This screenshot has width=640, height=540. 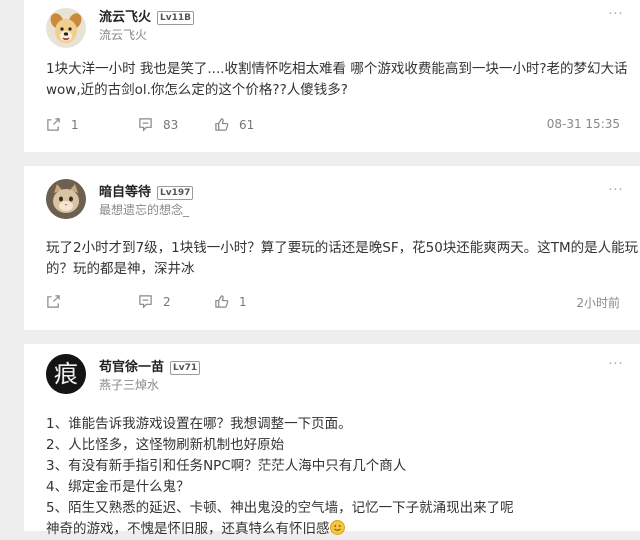 I want to click on timestamp: 2小时前, so click(x=598, y=303).